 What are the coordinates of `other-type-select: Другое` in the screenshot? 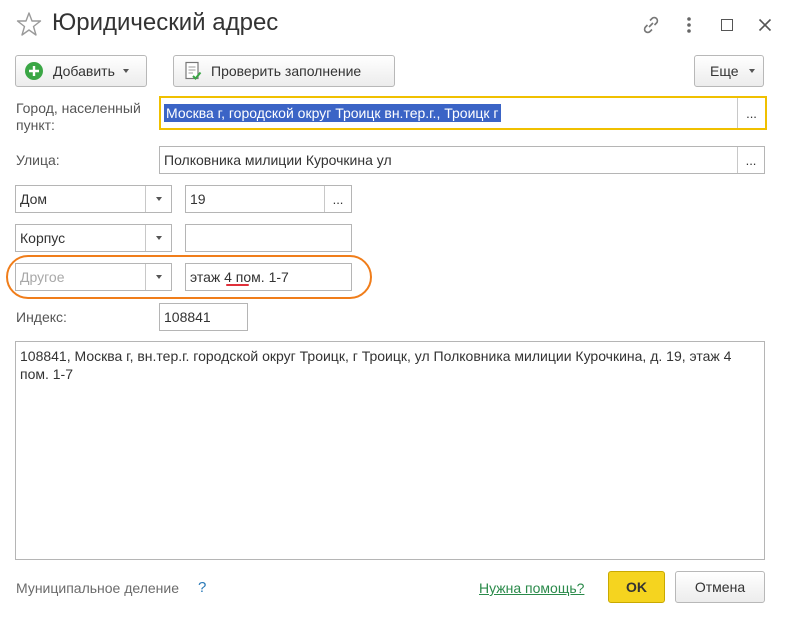 It's located at (93, 277).